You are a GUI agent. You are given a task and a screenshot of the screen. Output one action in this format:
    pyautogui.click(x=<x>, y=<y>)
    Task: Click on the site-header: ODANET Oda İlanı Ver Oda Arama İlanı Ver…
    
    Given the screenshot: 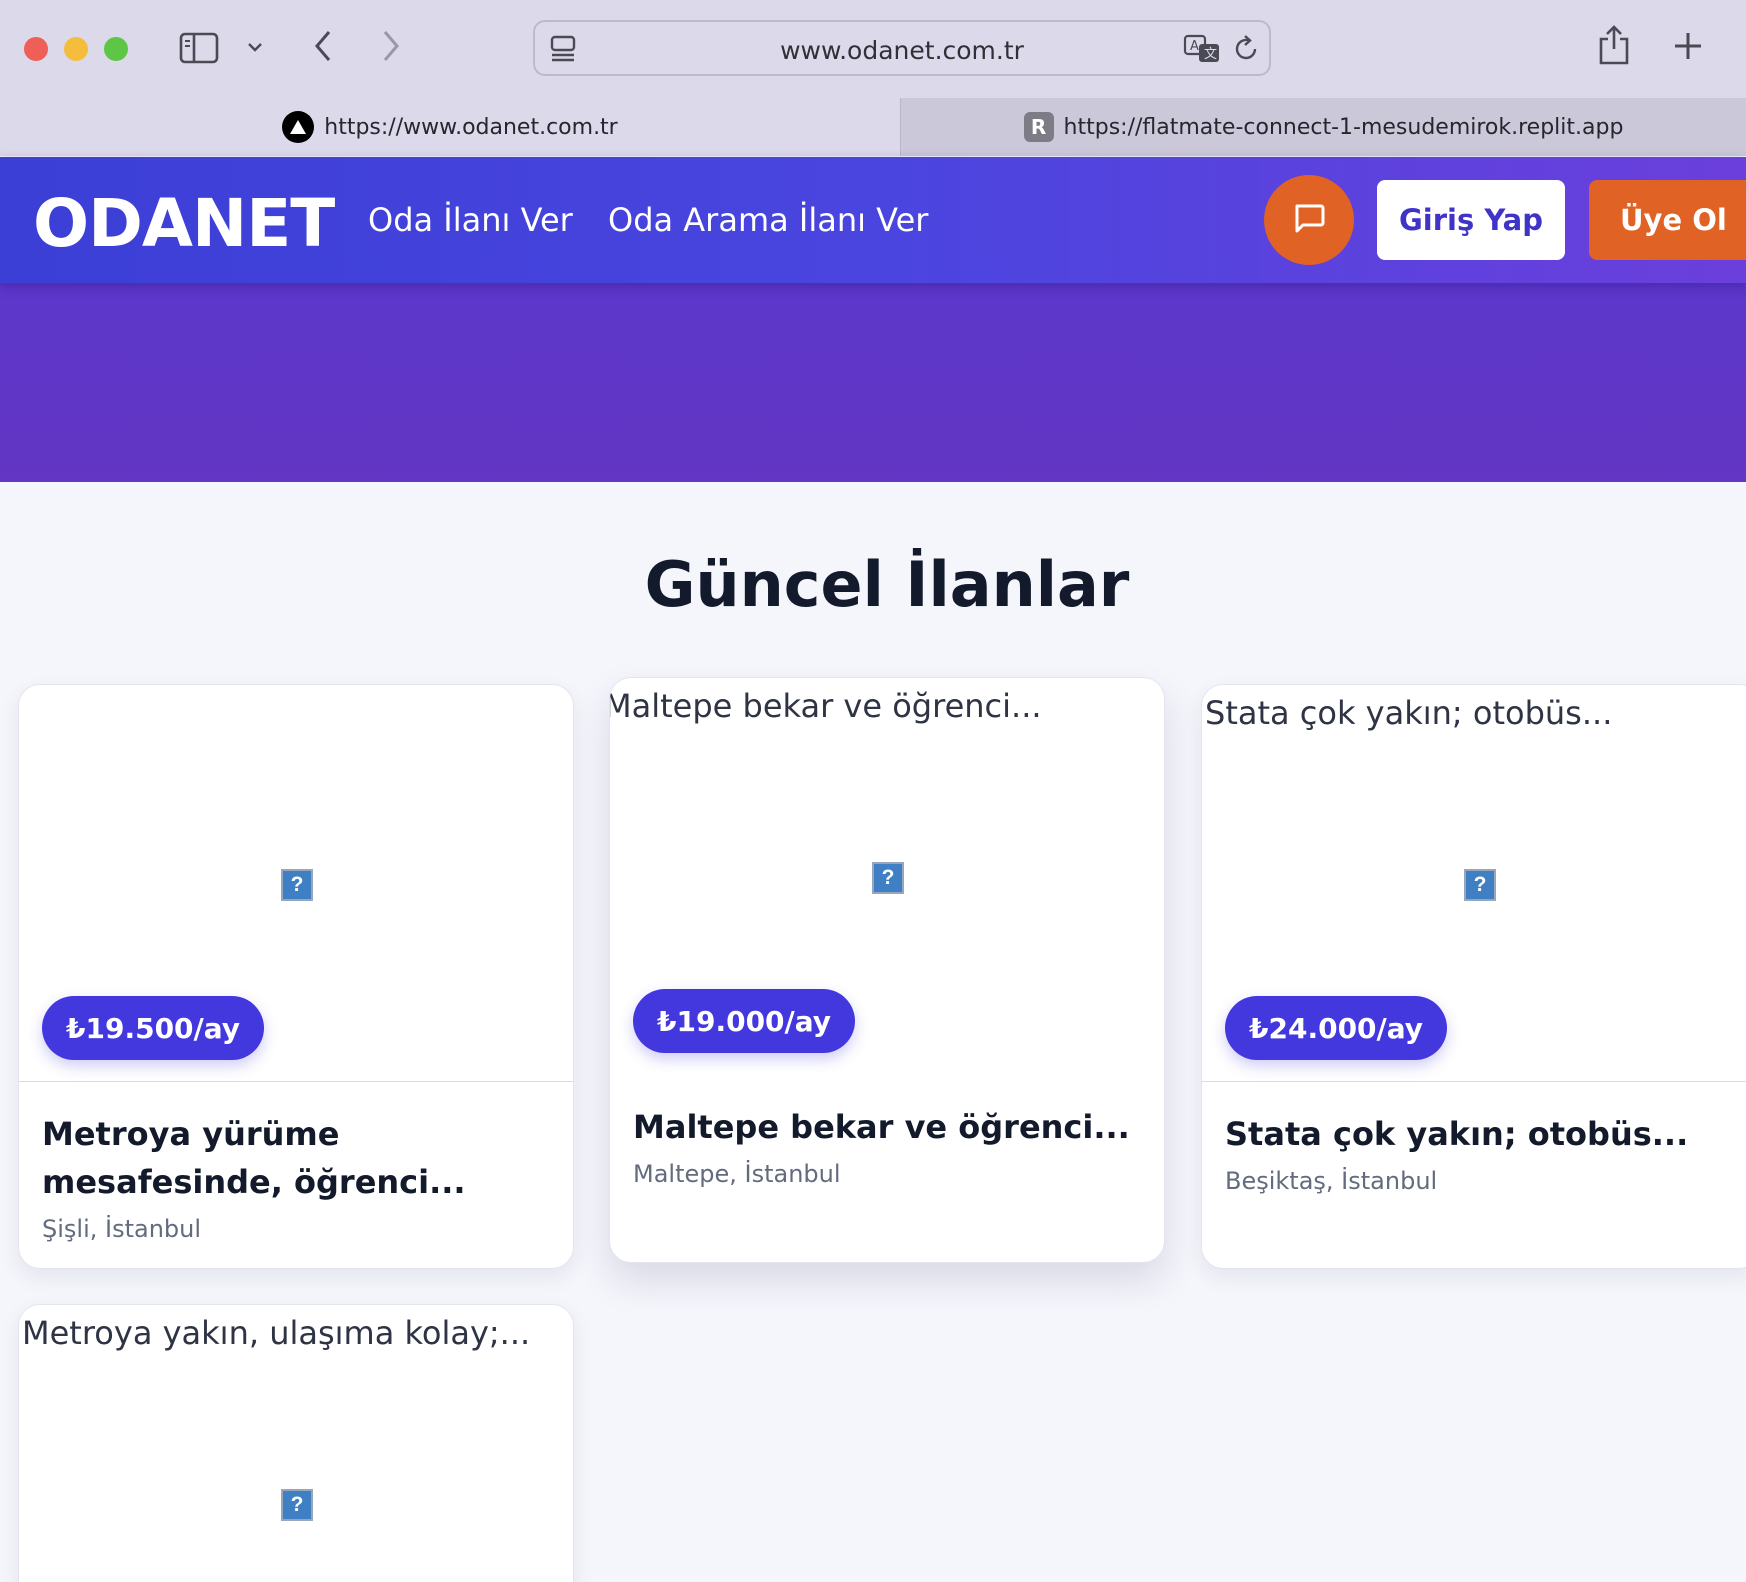 What is the action you would take?
    pyautogui.click(x=873, y=220)
    